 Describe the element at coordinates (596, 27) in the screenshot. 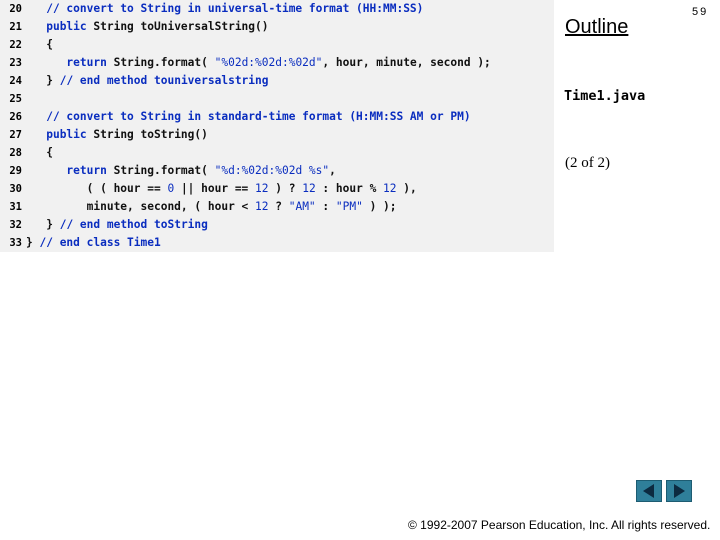

I see `outline-link: Outline` at that location.